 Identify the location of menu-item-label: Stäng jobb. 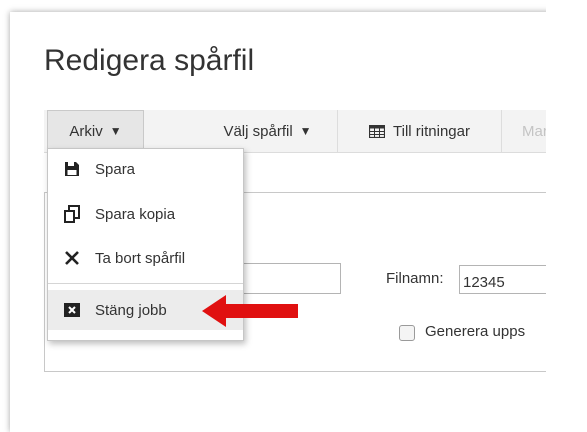
(131, 310).